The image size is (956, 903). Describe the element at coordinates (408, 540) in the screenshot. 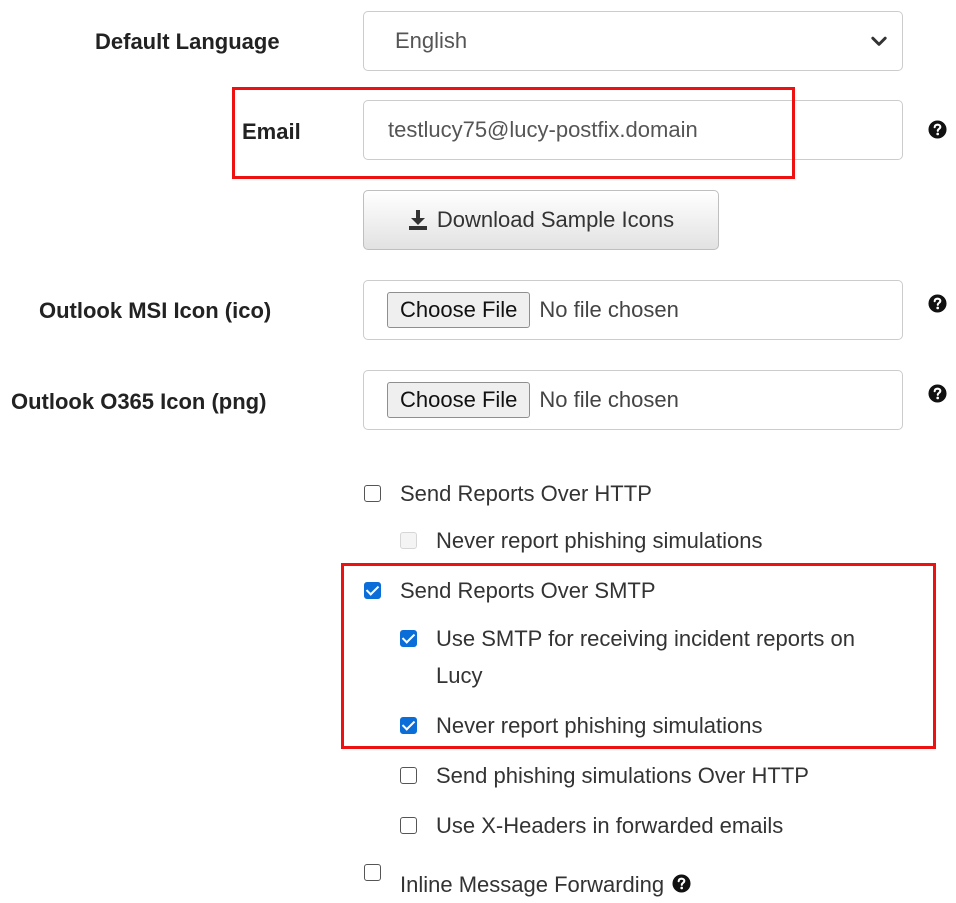

I see `http-never-report-checkbox` at that location.